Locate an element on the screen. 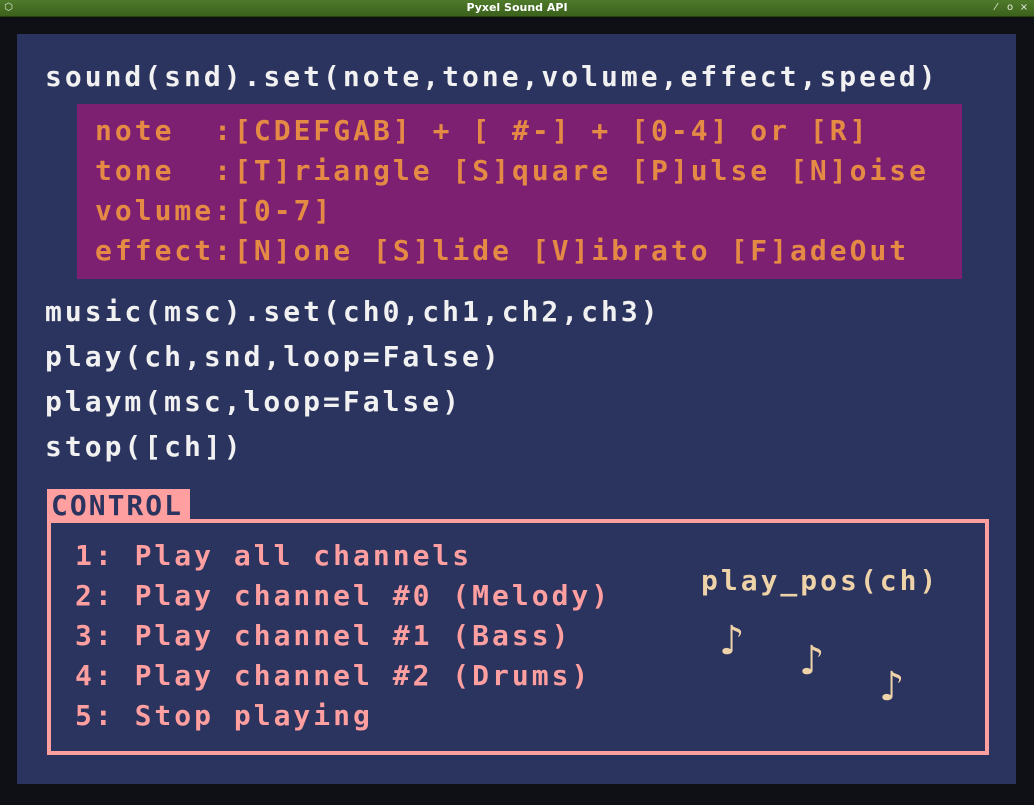 Image resolution: width=1034 pixels, height=805 pixels. control-tab: CONTROL is located at coordinates (118, 505).